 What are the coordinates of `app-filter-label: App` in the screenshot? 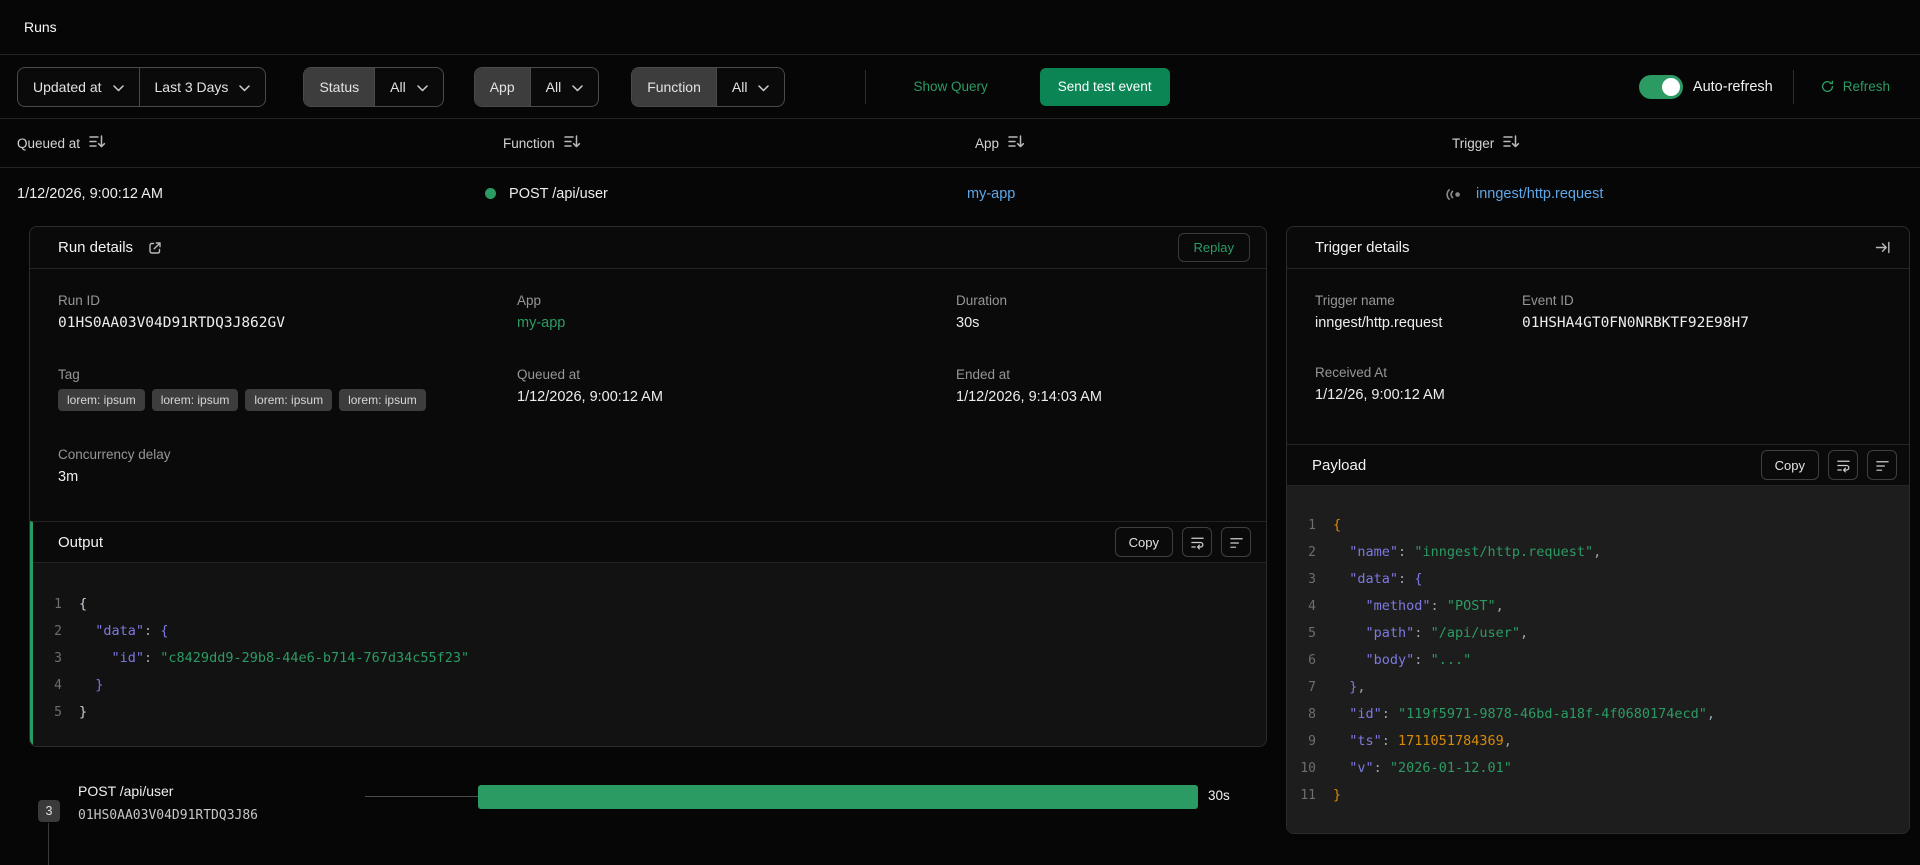 It's located at (502, 86).